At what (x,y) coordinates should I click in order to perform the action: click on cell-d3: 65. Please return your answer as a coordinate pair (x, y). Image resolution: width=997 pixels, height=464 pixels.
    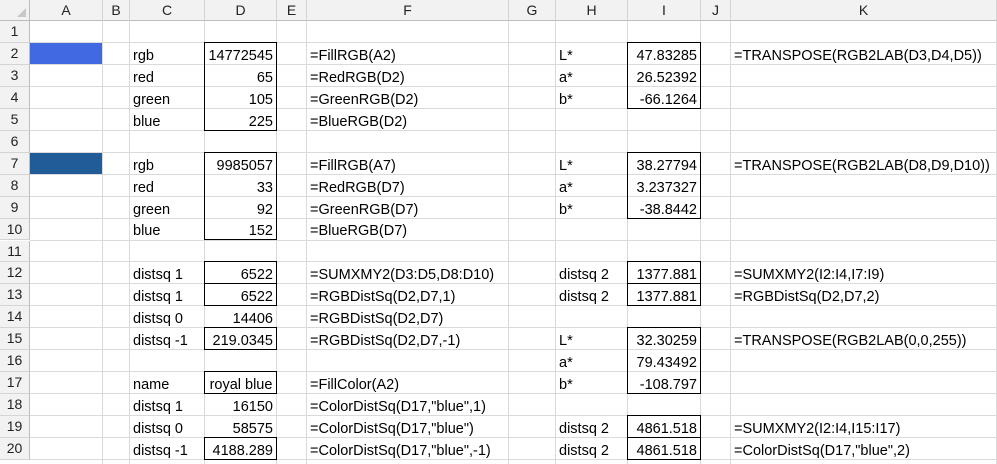
    Looking at the image, I should click on (241, 76).